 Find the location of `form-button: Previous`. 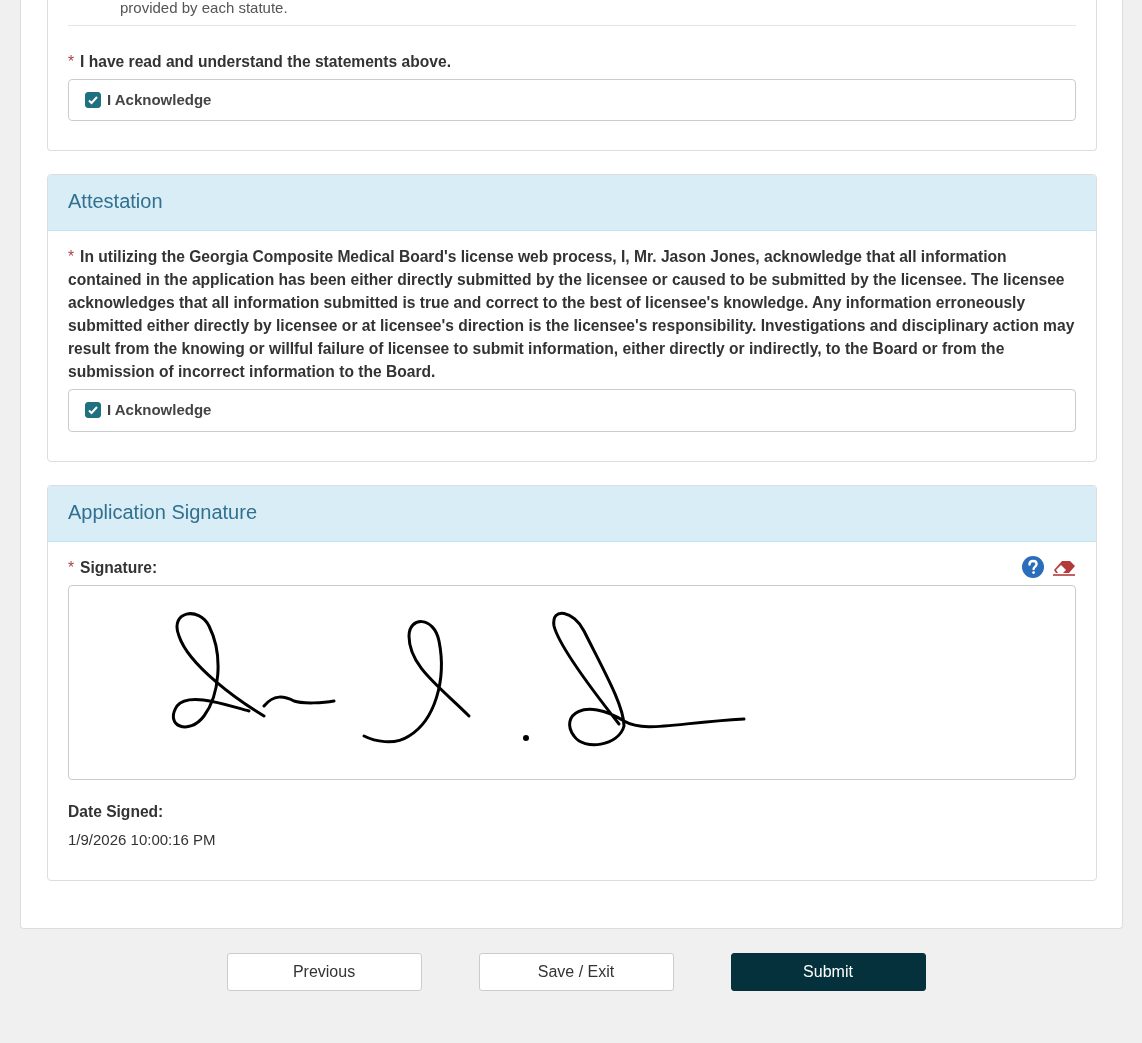

form-button: Previous is located at coordinates (324, 972).